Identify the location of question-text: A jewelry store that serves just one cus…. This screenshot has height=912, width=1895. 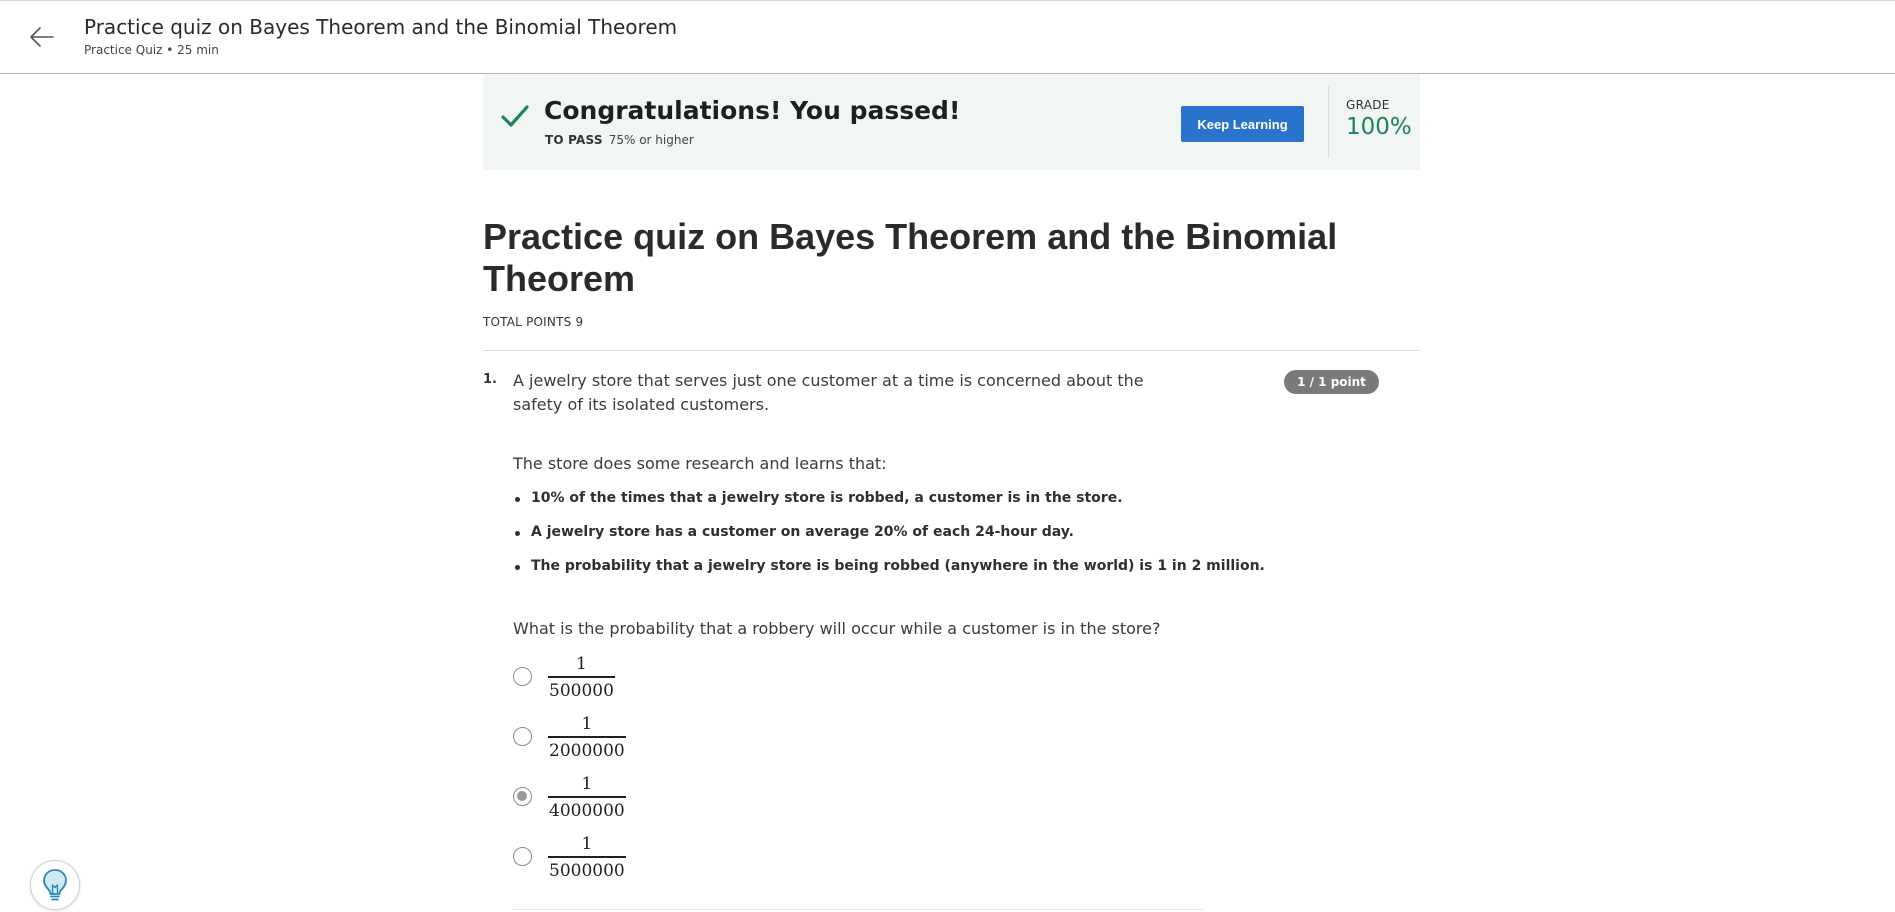
(828, 392).